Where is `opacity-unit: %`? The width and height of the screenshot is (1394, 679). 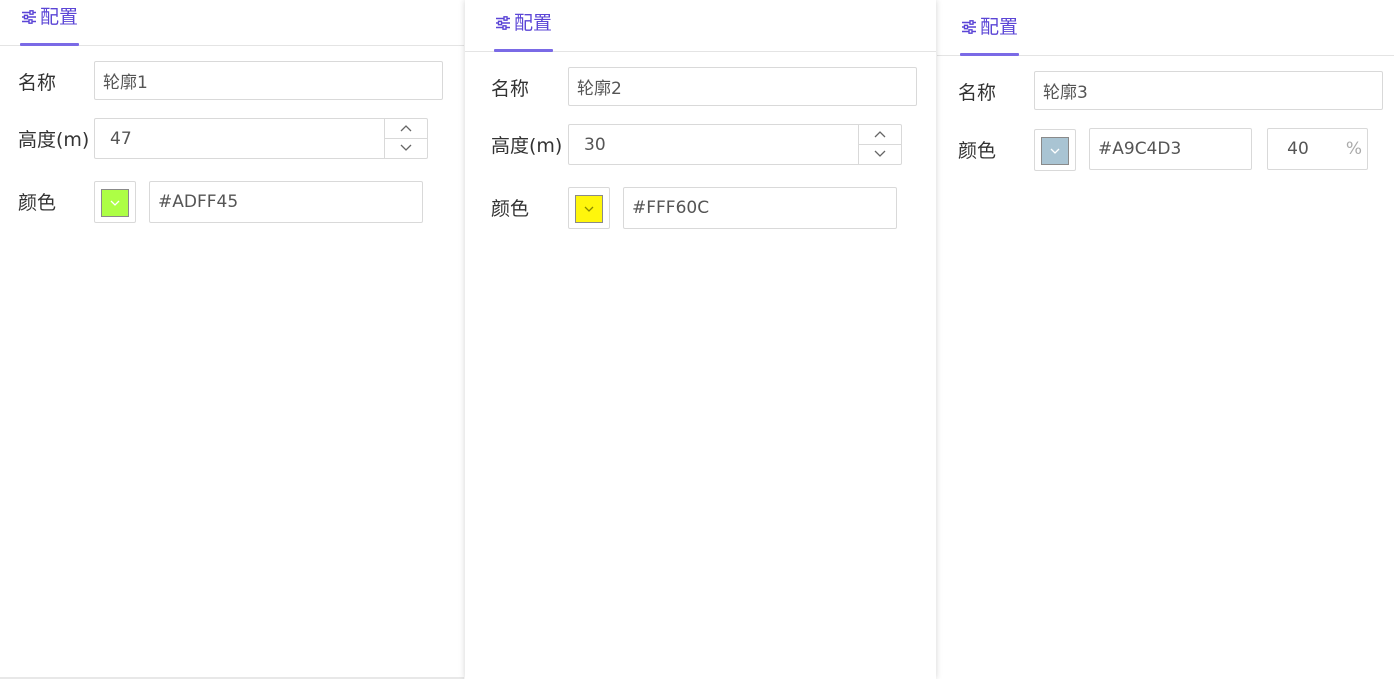
opacity-unit: % is located at coordinates (1353, 149).